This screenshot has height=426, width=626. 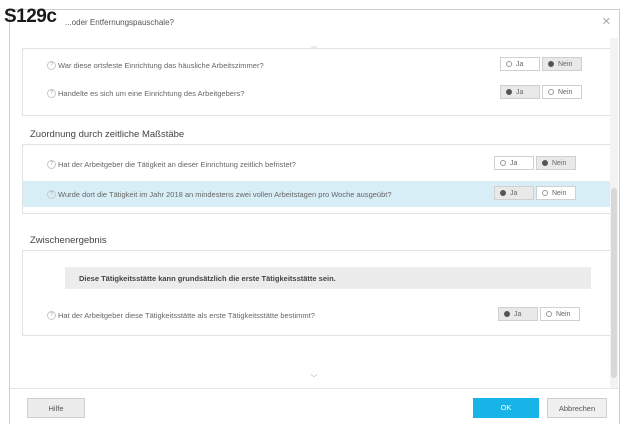 I want to click on title-bar: ...oder Entfernungspauschale? ✕, so click(x=314, y=23).